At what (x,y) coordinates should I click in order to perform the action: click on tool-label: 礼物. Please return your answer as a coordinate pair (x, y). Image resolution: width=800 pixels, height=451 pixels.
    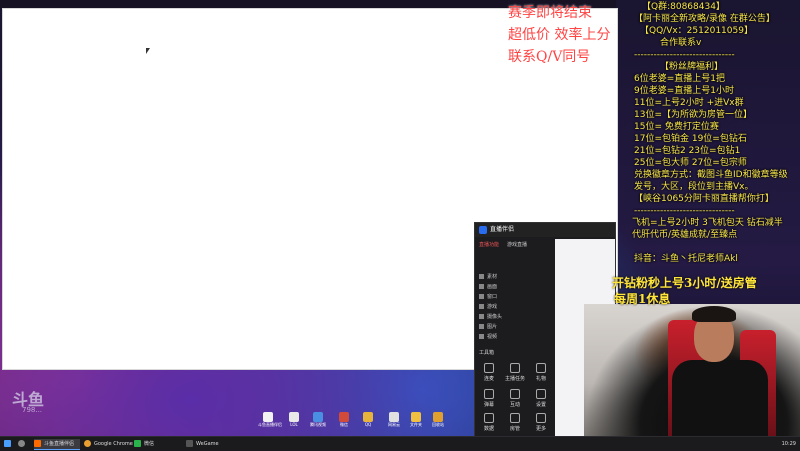
    Looking at the image, I should click on (540, 379).